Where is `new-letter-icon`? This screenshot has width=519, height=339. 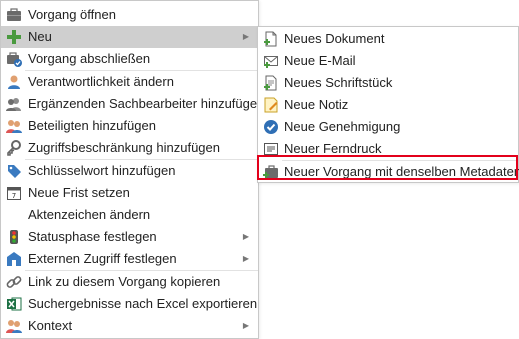
new-letter-icon is located at coordinates (271, 83).